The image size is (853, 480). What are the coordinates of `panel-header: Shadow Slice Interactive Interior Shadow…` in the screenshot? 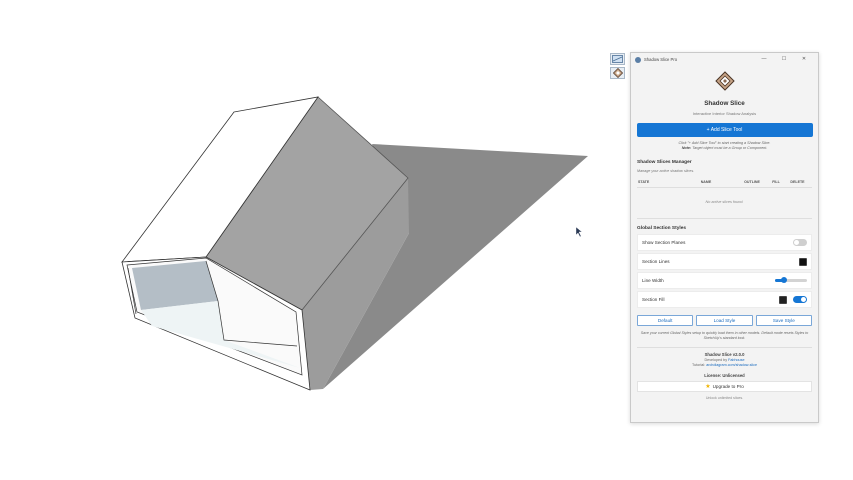 It's located at (724, 91).